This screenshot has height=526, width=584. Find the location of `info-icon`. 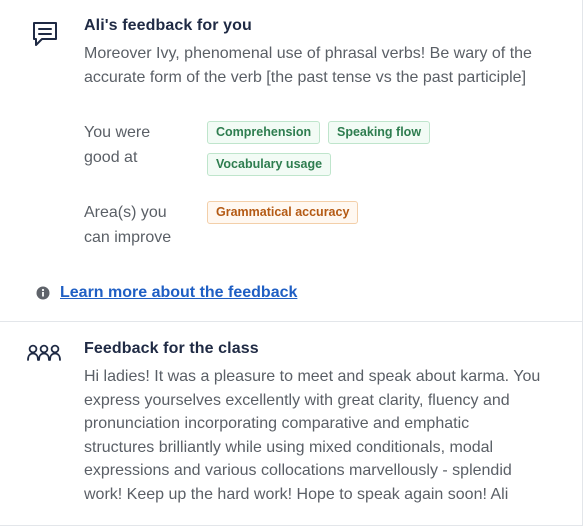

info-icon is located at coordinates (43, 295).